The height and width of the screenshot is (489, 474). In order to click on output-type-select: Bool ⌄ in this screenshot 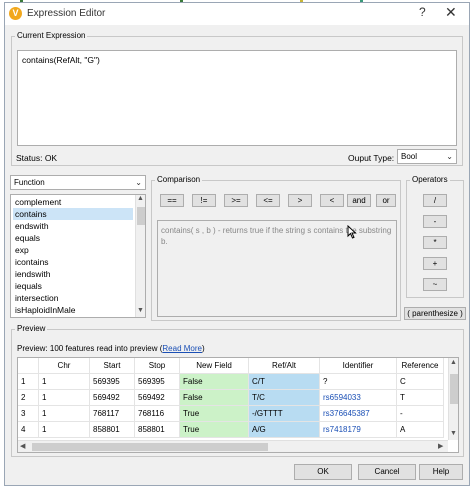, I will do `click(427, 156)`.